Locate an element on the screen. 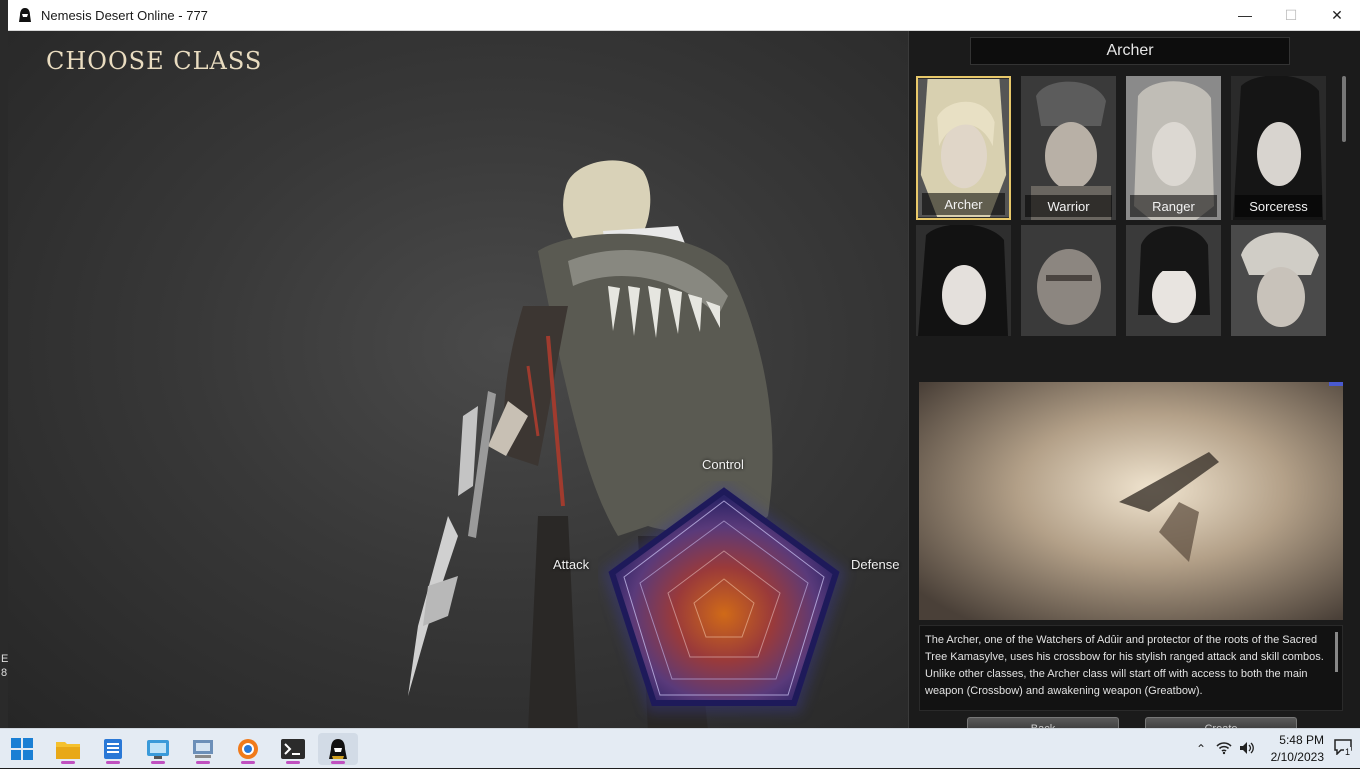  class-card-sorceress: Sorceress is located at coordinates (1278, 148).